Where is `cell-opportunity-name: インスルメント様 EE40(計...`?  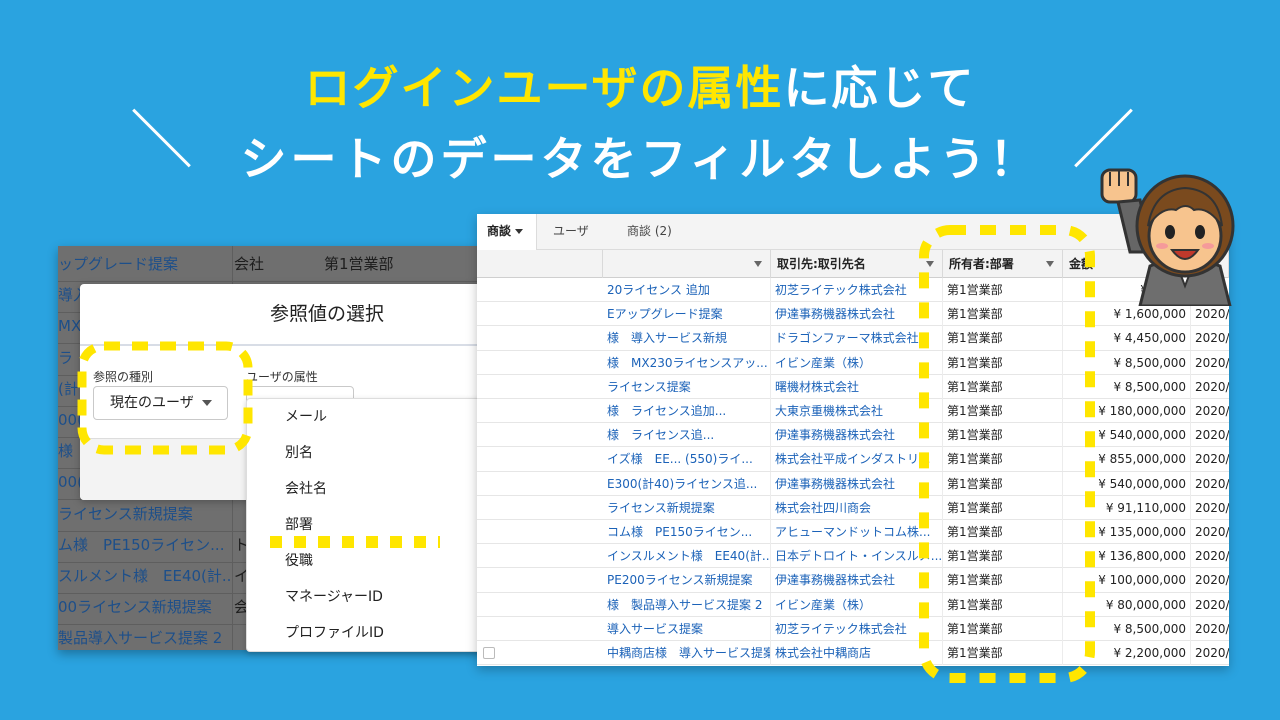
cell-opportunity-name: インスルメント様 EE40(計... is located at coordinates (687, 556).